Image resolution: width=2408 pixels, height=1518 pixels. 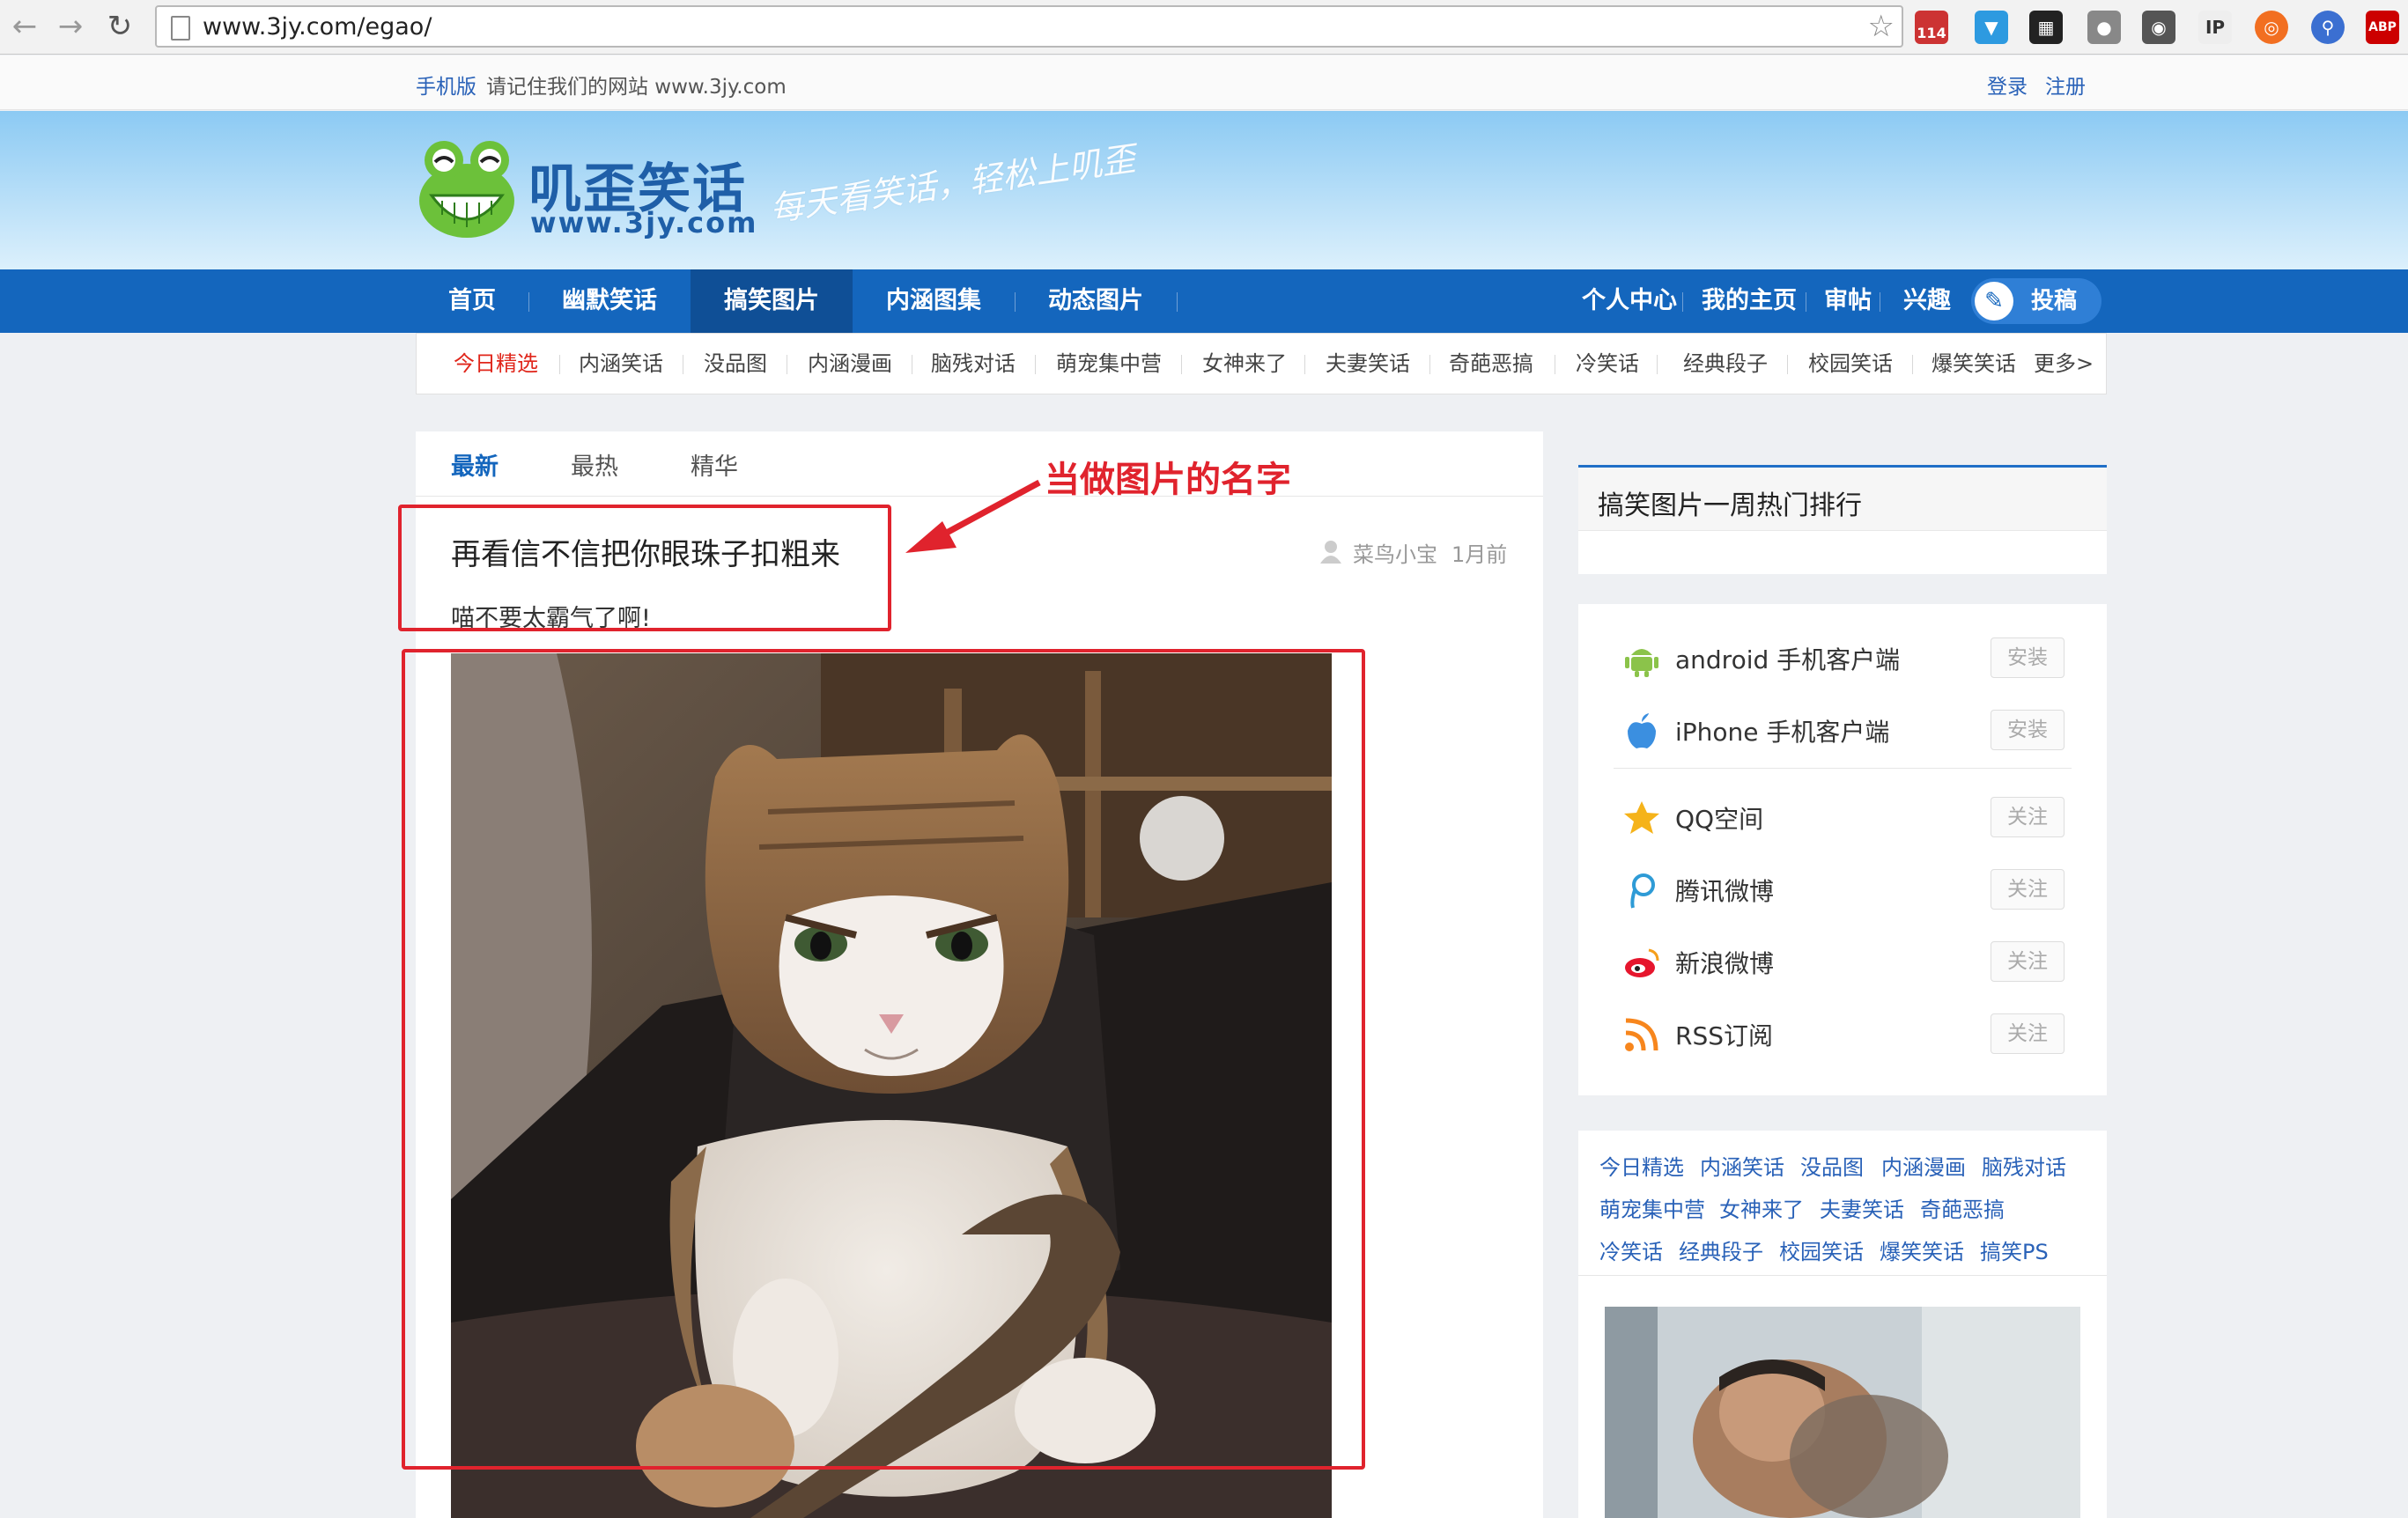 I want to click on subnav-item: 脑残对话, so click(x=974, y=364).